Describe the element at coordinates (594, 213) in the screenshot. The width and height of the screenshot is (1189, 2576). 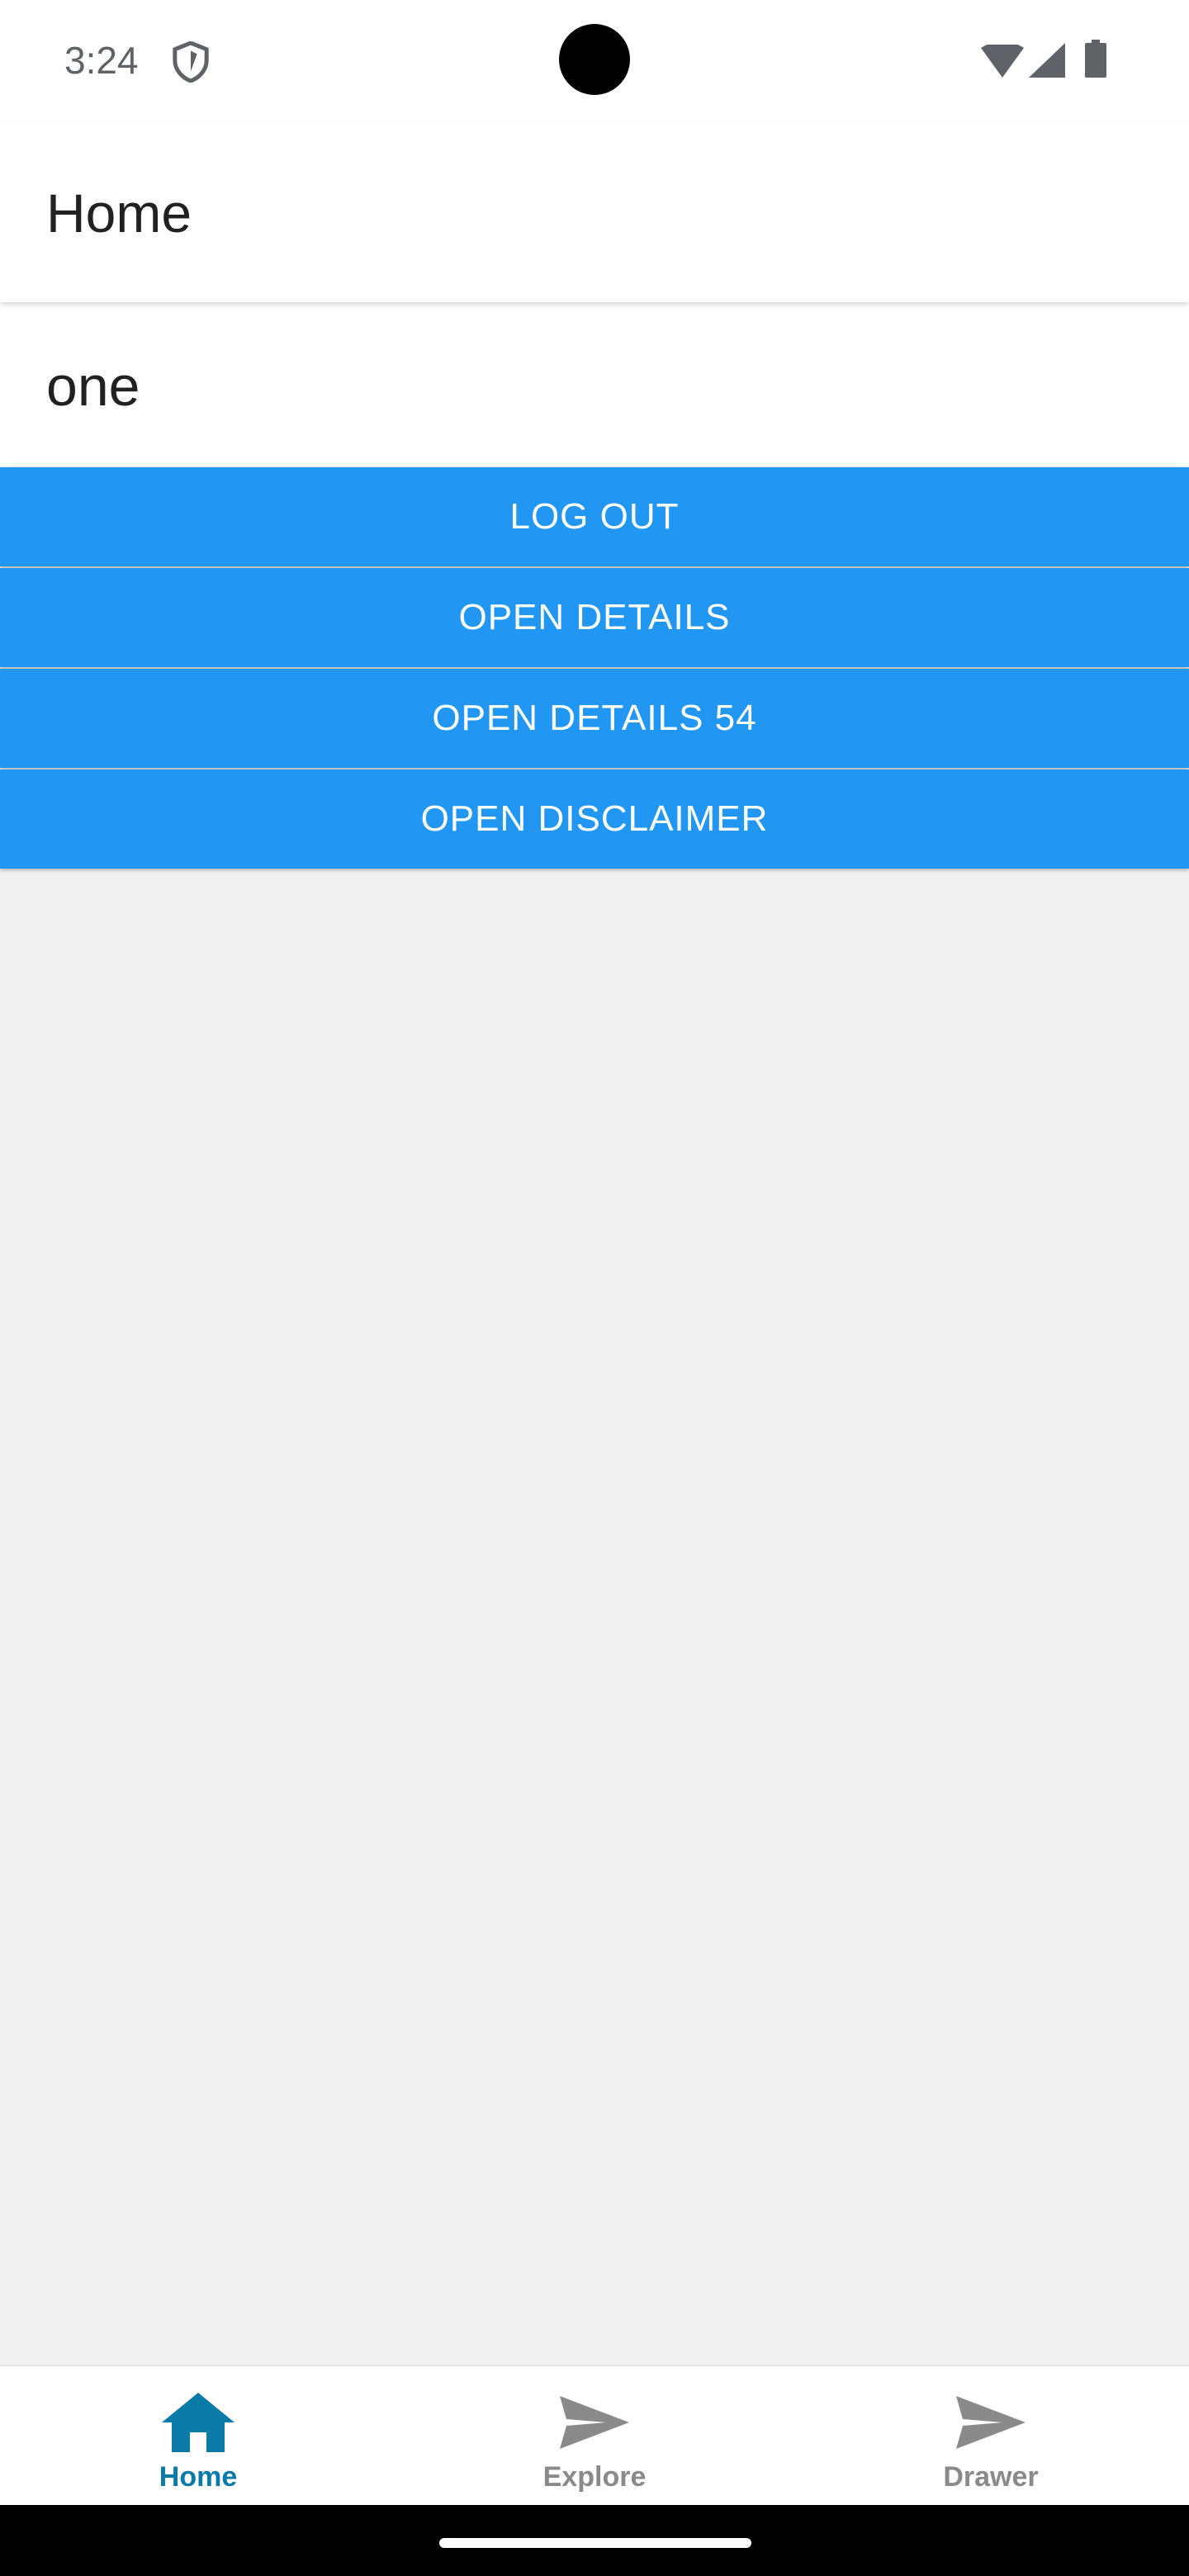
I see `app-bar: Home` at that location.